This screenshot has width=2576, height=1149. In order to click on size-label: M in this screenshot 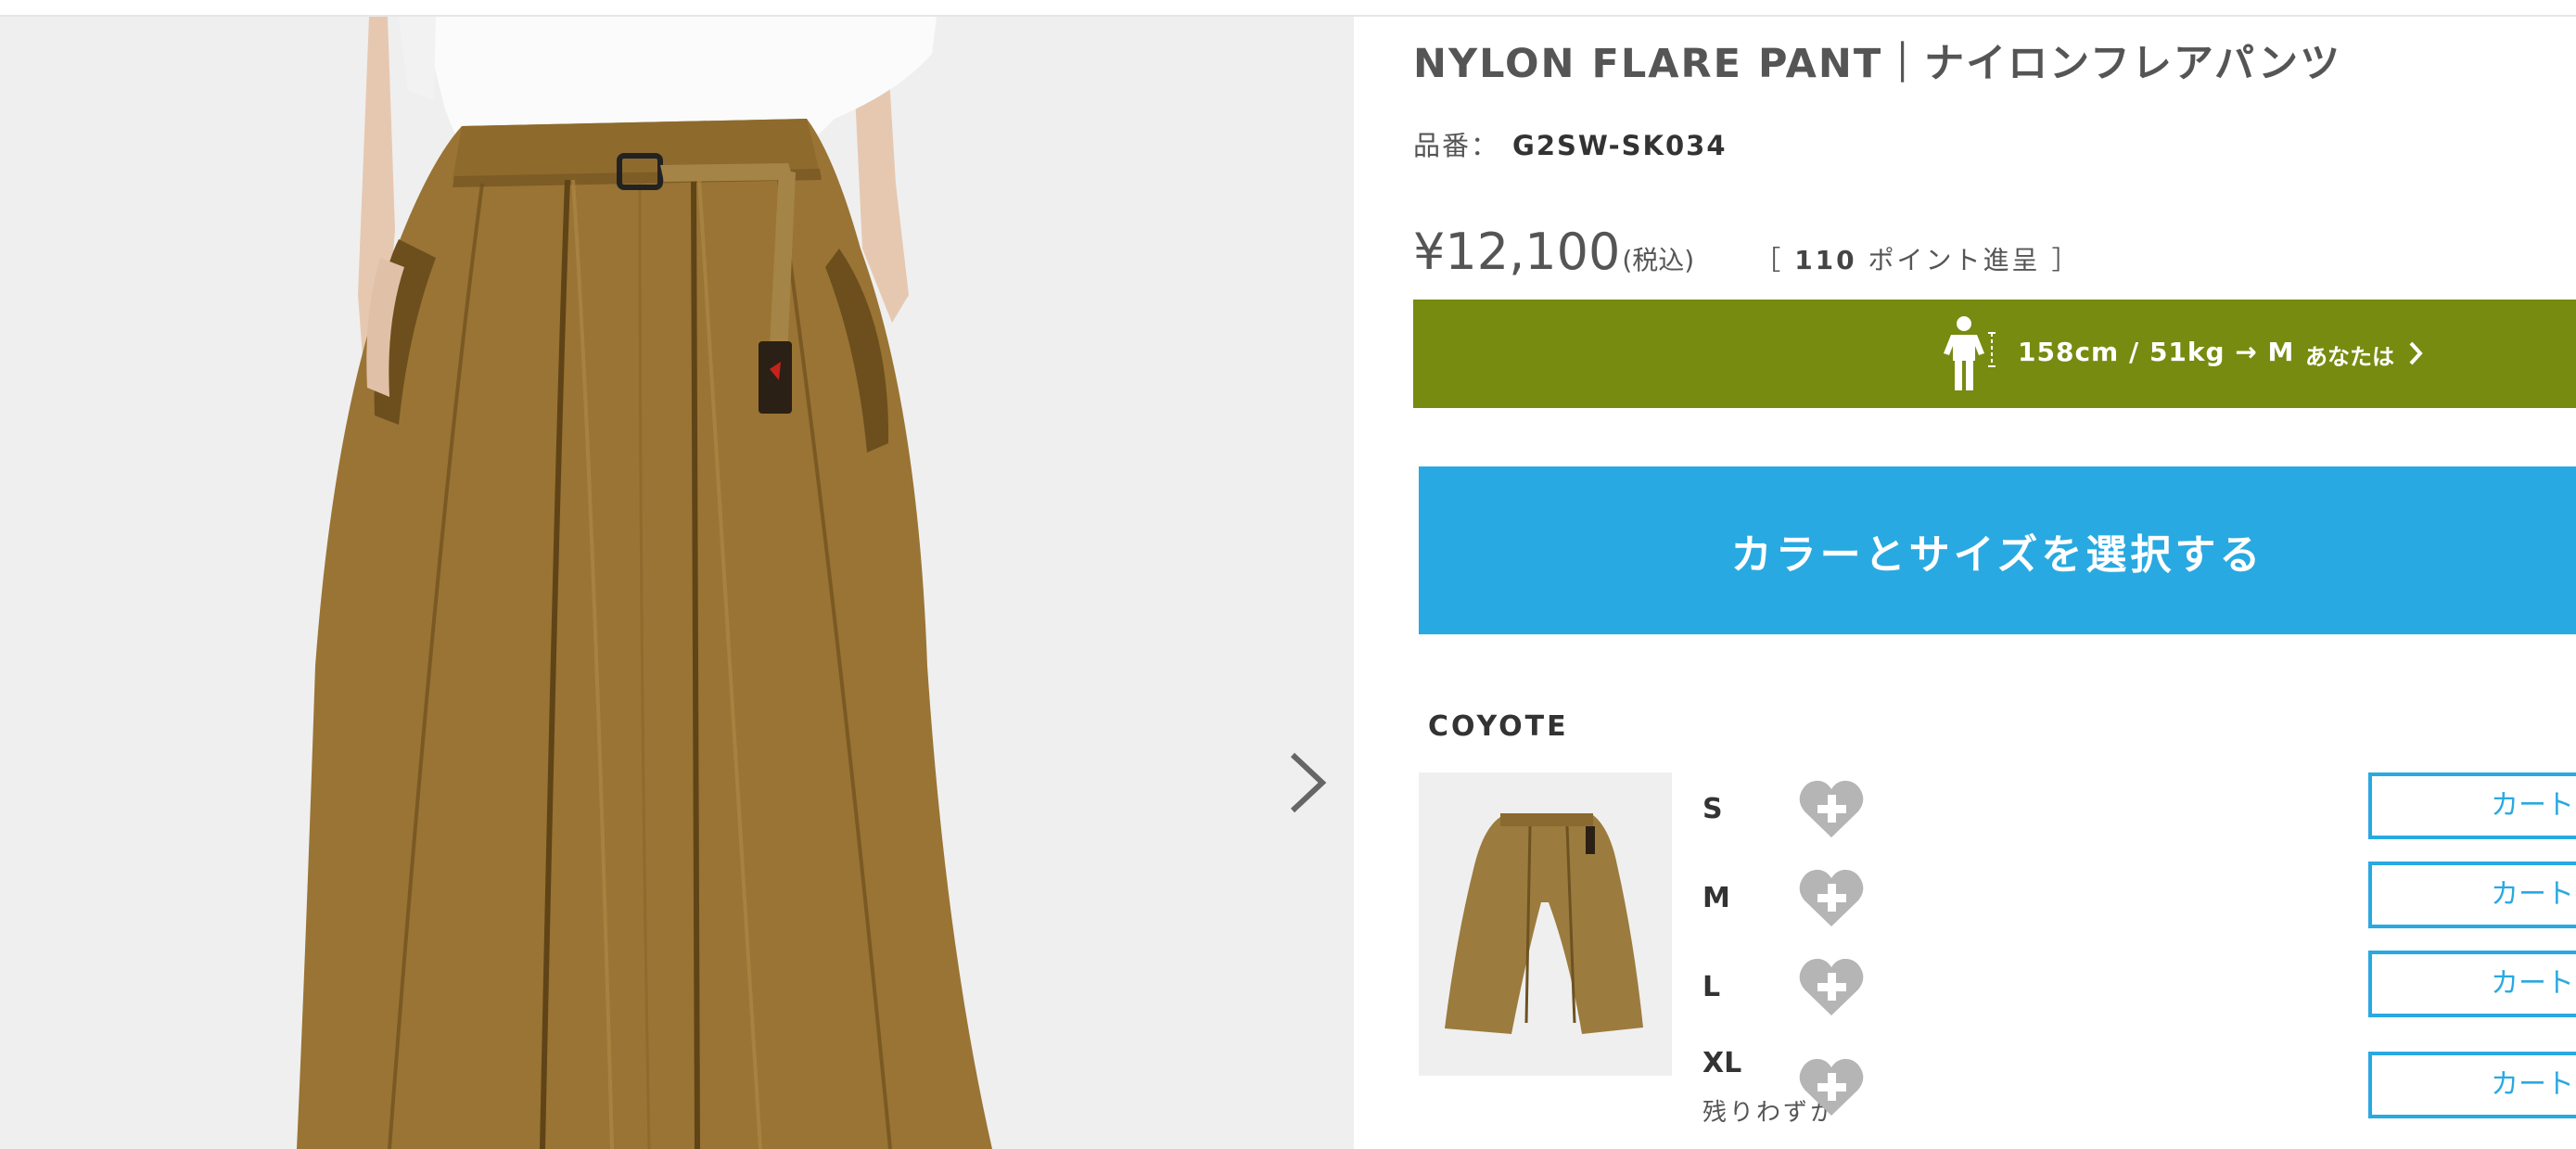, I will do `click(1716, 898)`.